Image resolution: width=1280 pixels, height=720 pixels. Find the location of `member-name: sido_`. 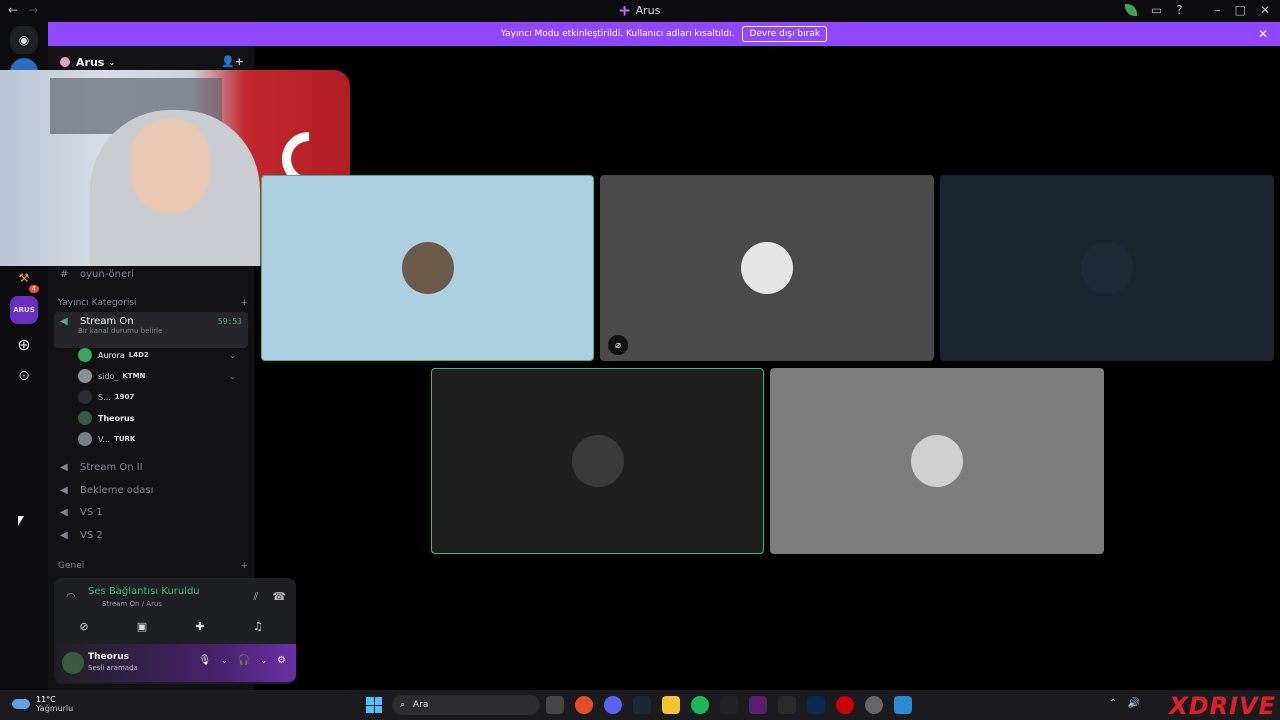

member-name: sido_ is located at coordinates (108, 376).